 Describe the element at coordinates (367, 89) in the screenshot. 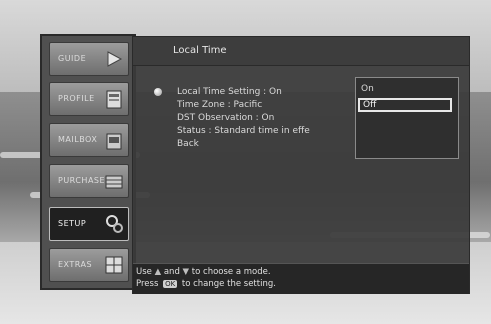

I see `option-on: On` at that location.